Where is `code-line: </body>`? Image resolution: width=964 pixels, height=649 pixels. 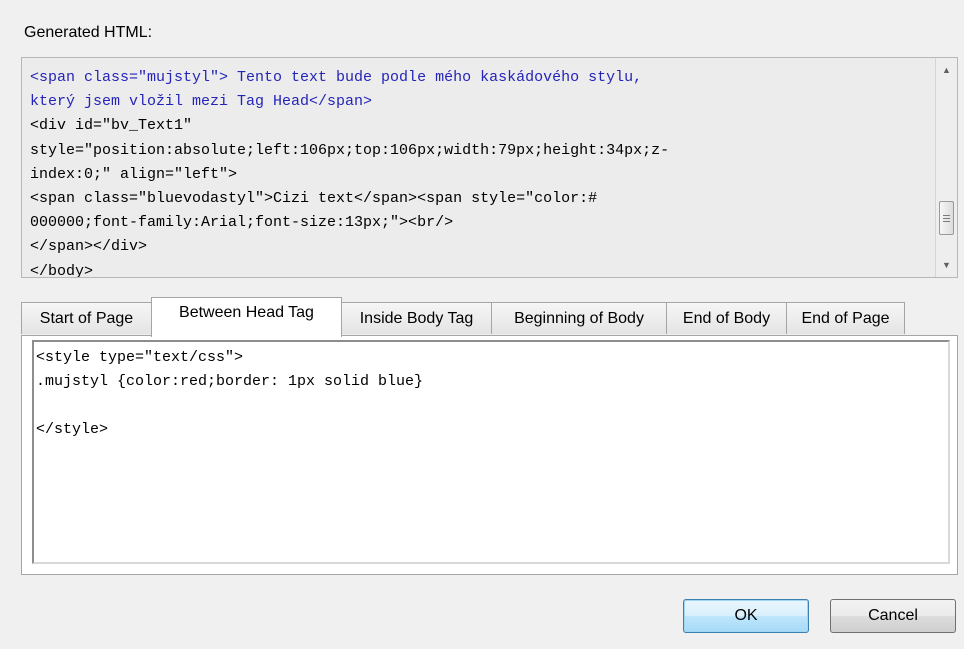 code-line: </body> is located at coordinates (62, 270).